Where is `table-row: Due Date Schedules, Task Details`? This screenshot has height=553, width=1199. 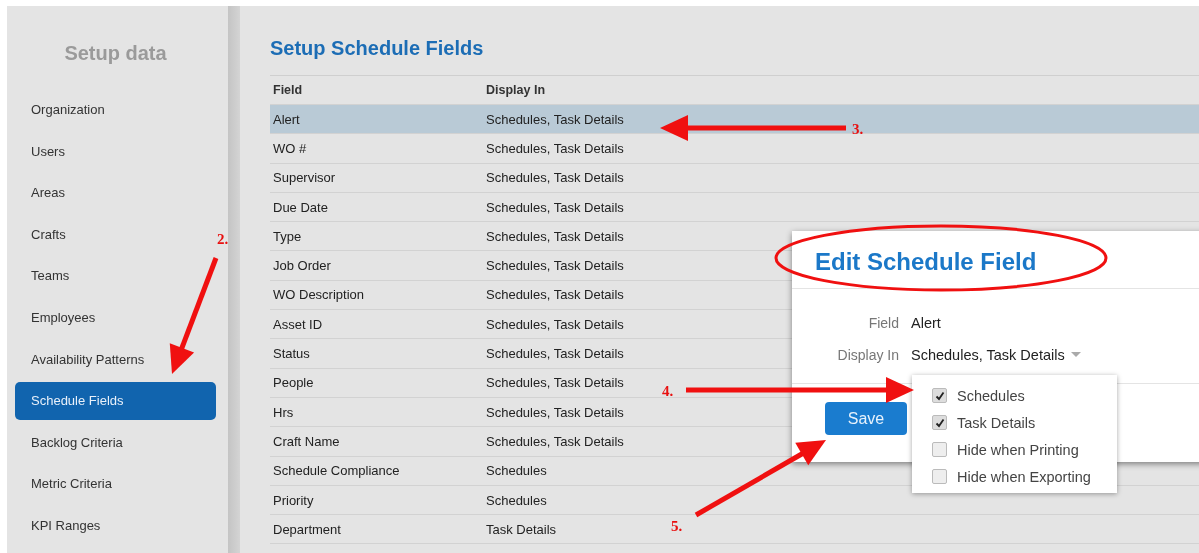 table-row: Due Date Schedules, Task Details is located at coordinates (734, 207).